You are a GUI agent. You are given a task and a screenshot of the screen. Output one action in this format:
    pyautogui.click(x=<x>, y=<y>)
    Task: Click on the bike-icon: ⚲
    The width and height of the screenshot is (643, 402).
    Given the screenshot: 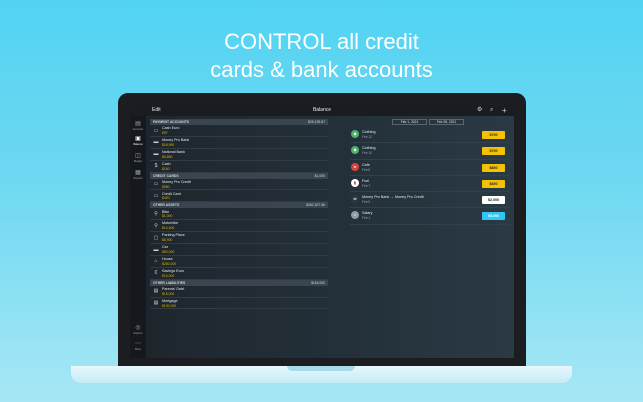 What is the action you would take?
    pyautogui.click(x=156, y=213)
    